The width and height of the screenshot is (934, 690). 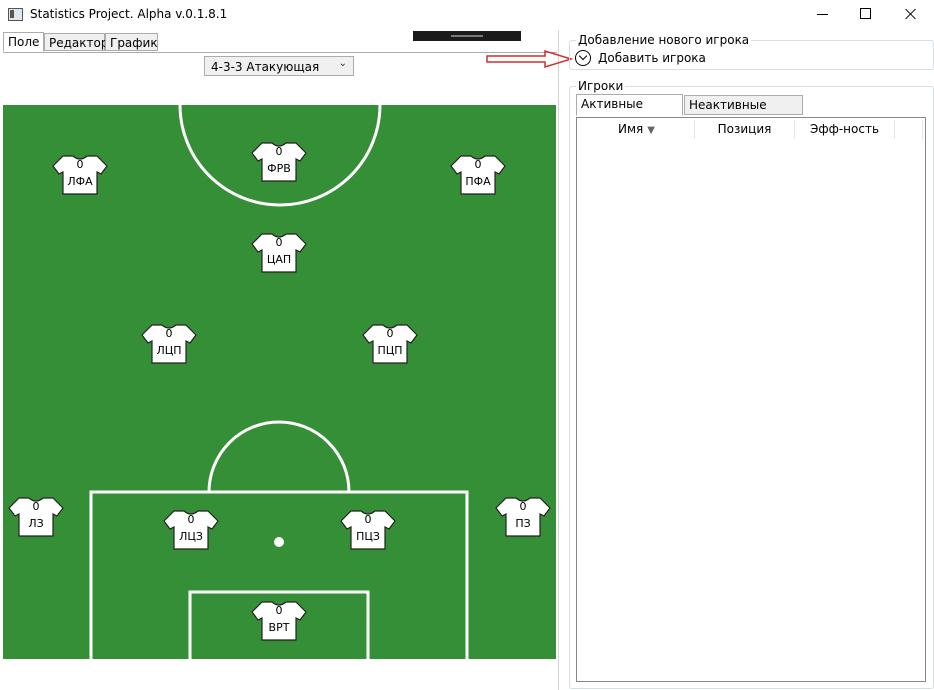 What do you see at coordinates (478, 181) in the screenshot?
I see `player-position: ПФА` at bounding box center [478, 181].